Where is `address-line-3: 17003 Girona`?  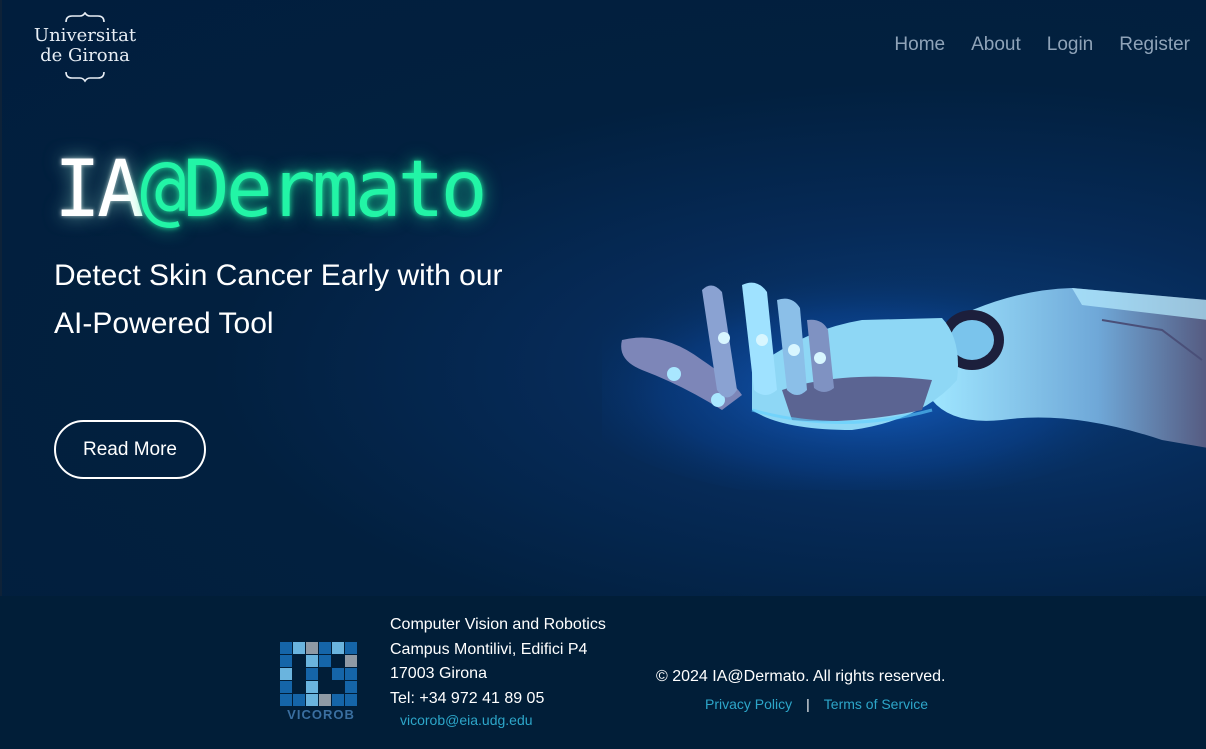
address-line-3: 17003 Girona is located at coordinates (438, 673).